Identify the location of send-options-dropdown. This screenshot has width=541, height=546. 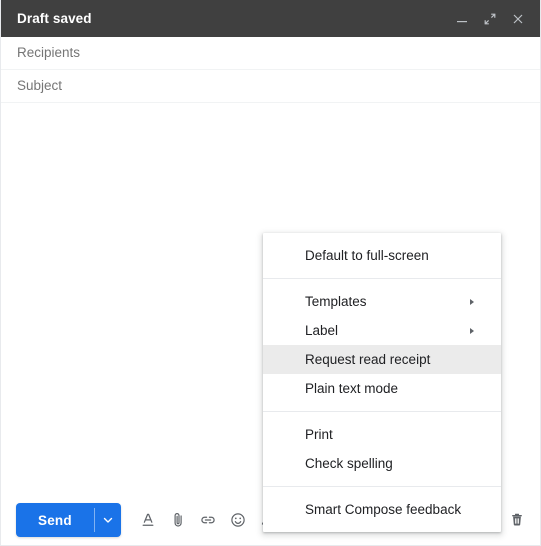
(108, 520).